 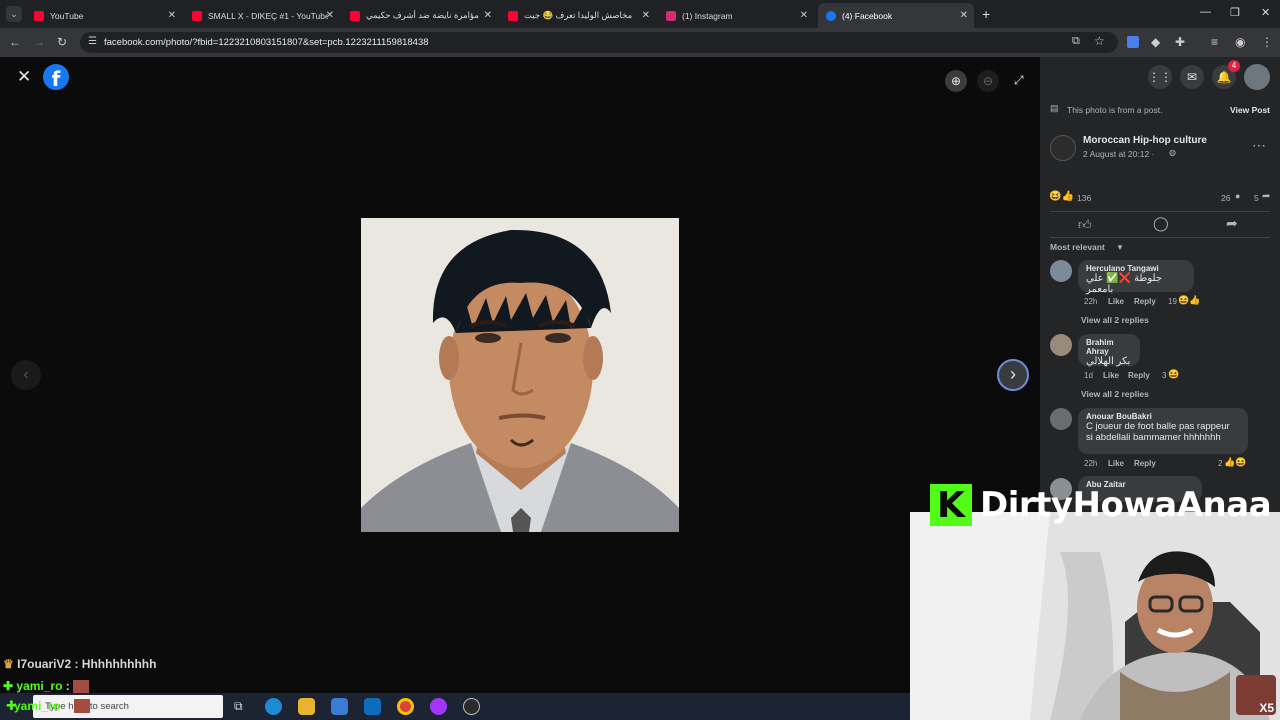 What do you see at coordinates (92, 41) in the screenshot?
I see `site-info-icon: ☰` at bounding box center [92, 41].